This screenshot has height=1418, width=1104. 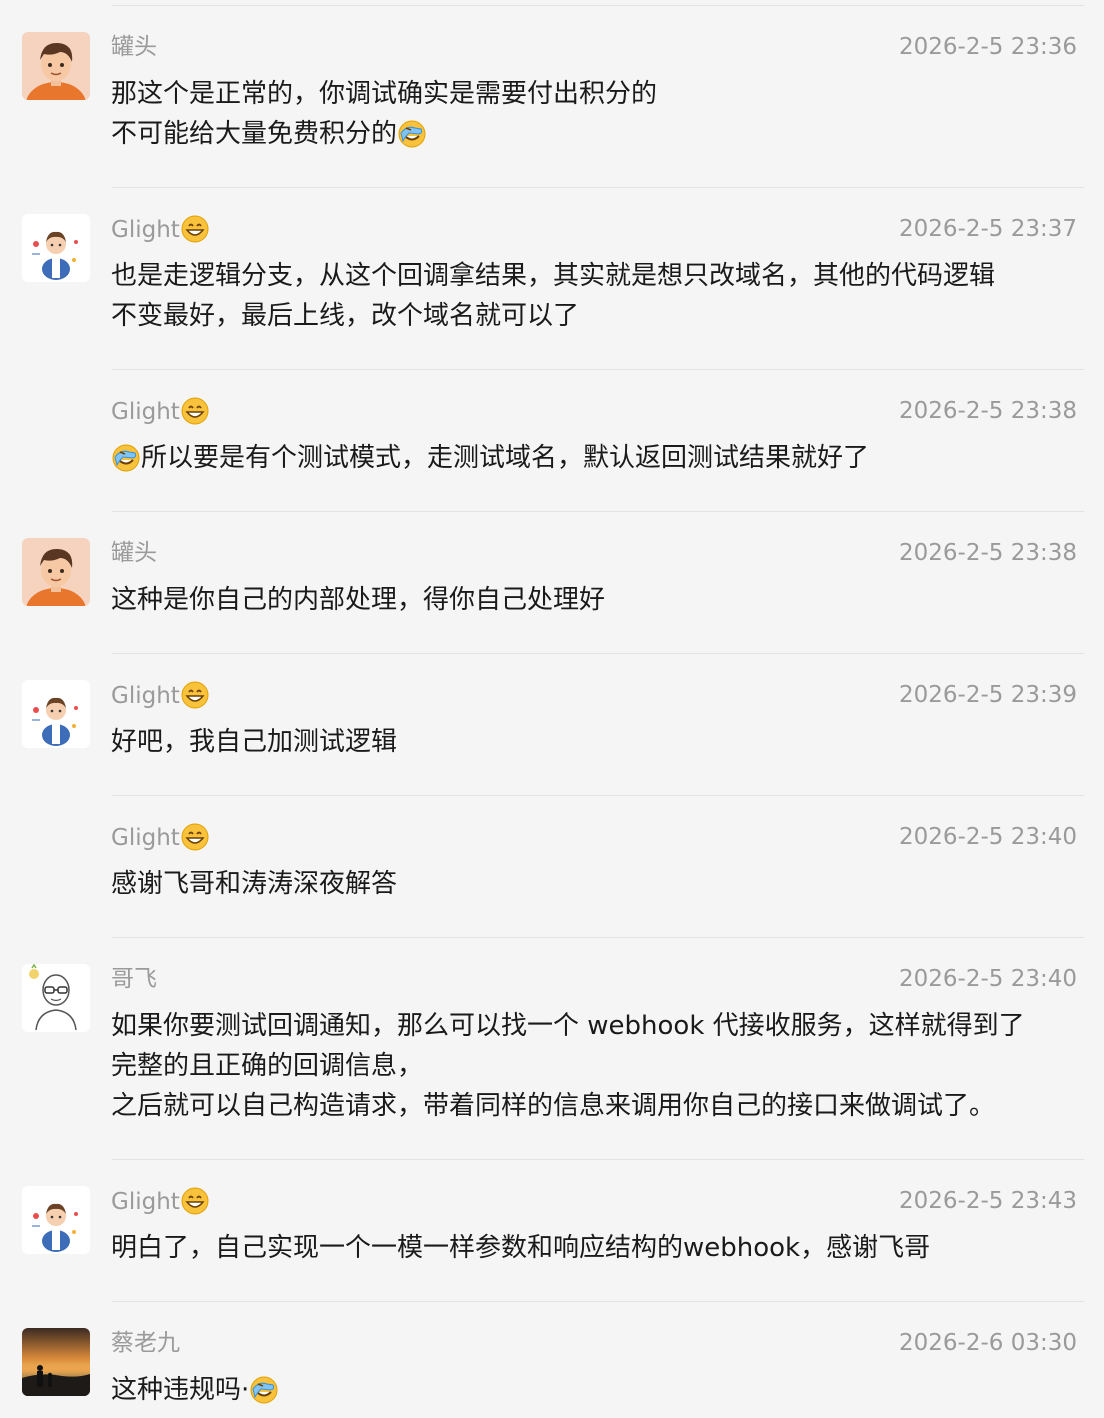 I want to click on message-text: 之后就可以自己构造请求，带着同样的信息来调用你自己的接口来做调试了。, so click(x=553, y=1106).